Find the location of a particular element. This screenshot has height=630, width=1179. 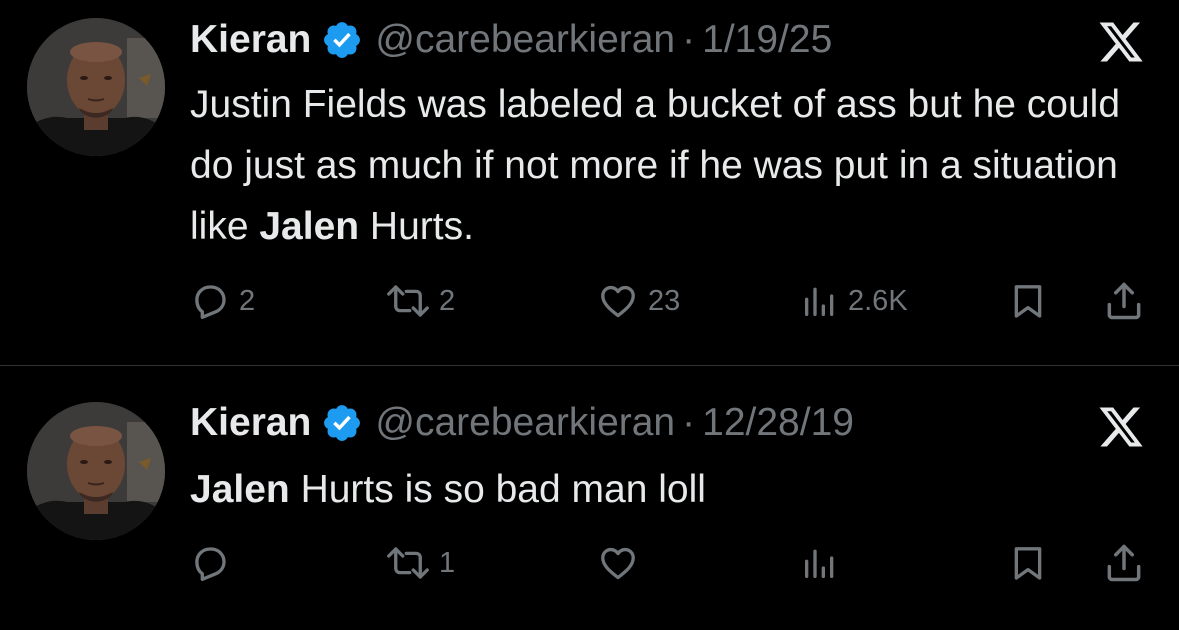

tweet-text-part: Hurts. is located at coordinates (416, 226).